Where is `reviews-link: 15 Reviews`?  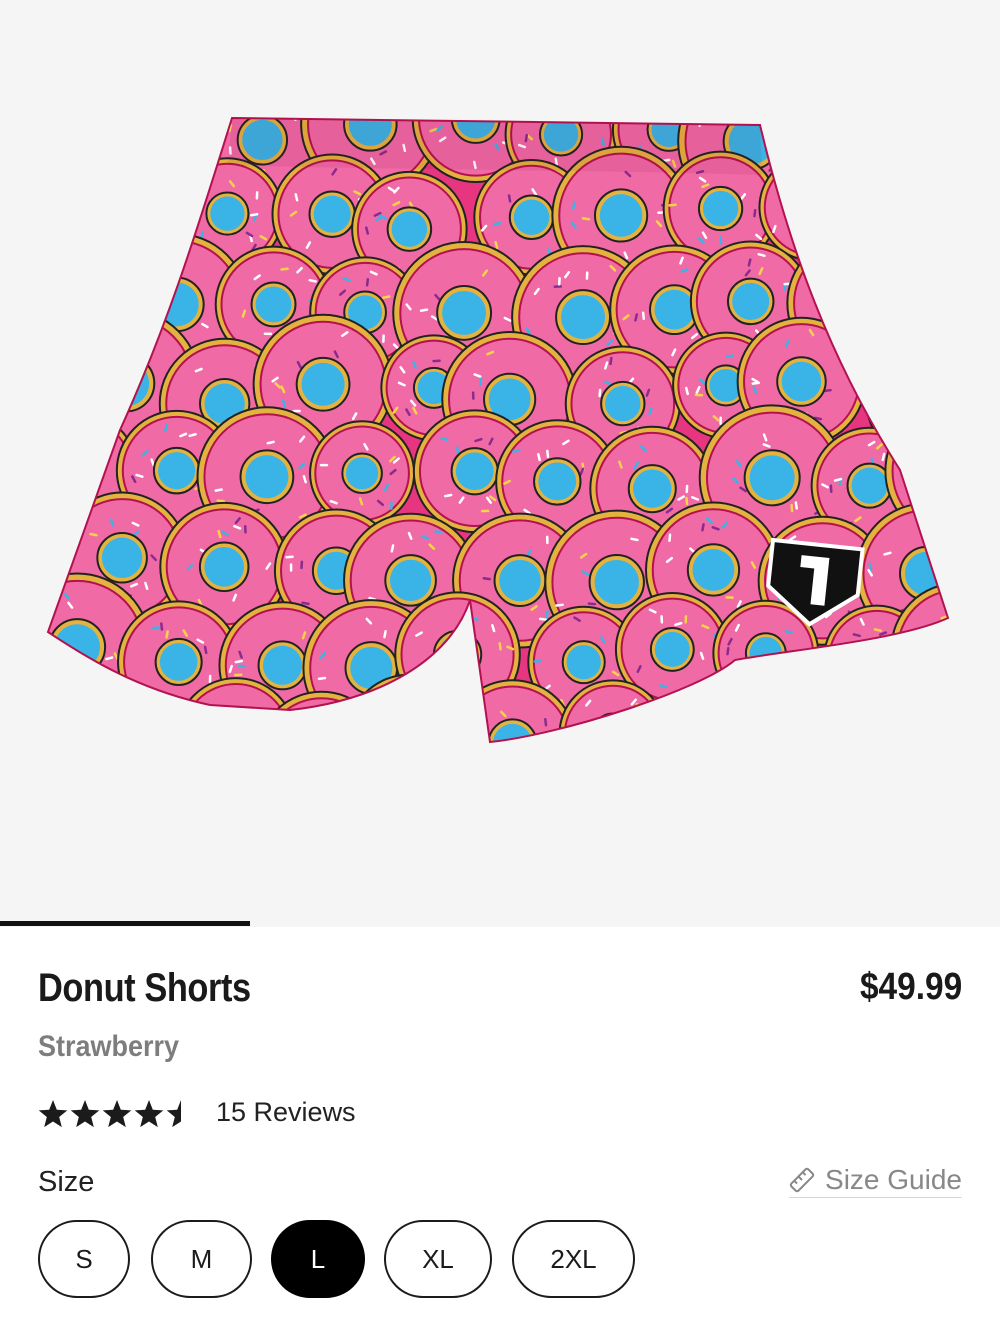 reviews-link: 15 Reviews is located at coordinates (286, 1112).